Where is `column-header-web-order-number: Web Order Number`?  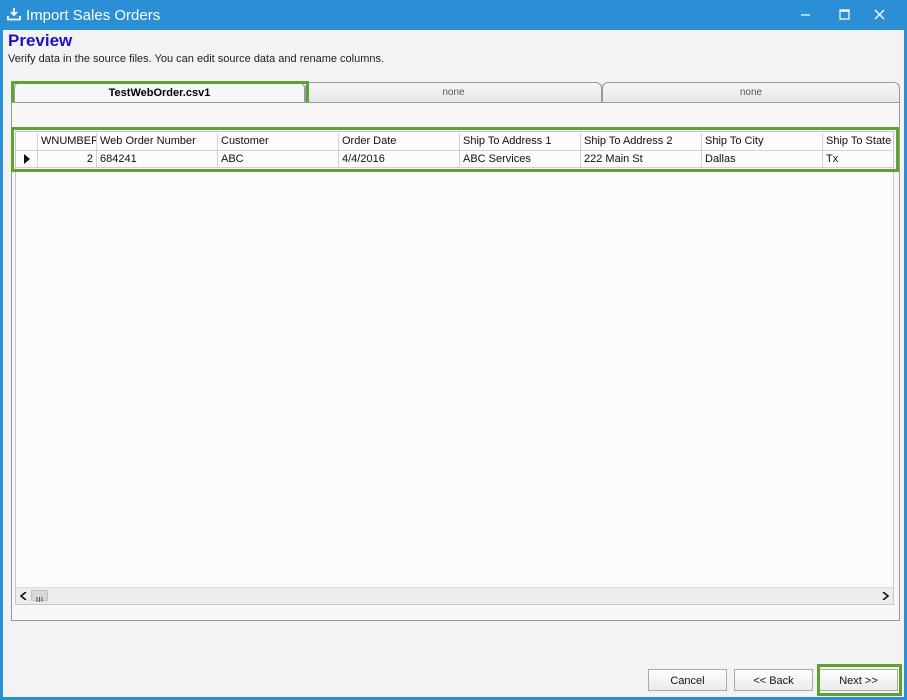
column-header-web-order-number: Web Order Number is located at coordinates (157, 142).